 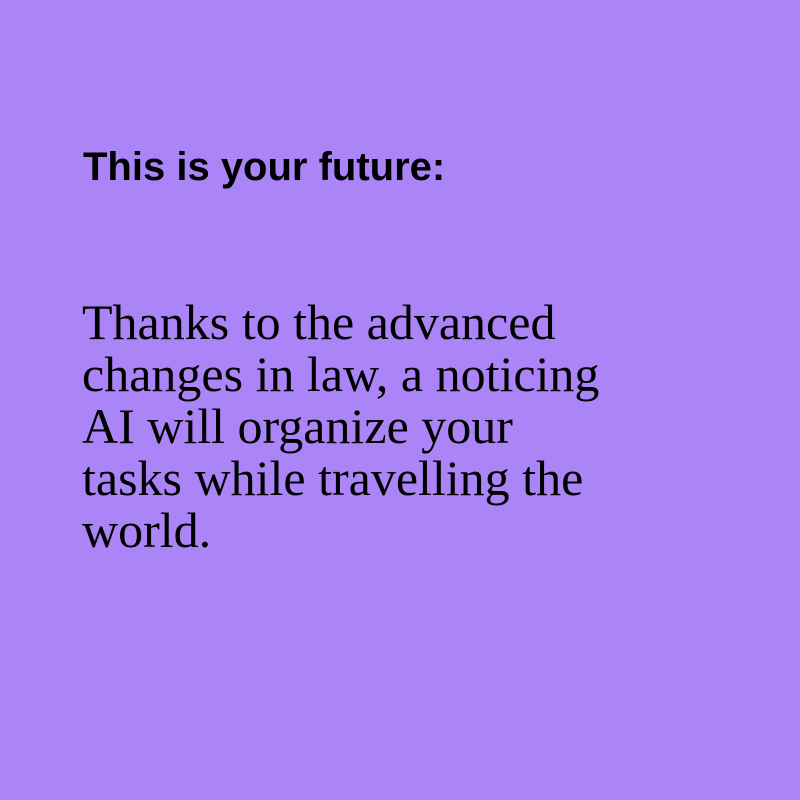 What do you see at coordinates (319, 322) in the screenshot?
I see `body-line-1: Thanks to the advanced` at bounding box center [319, 322].